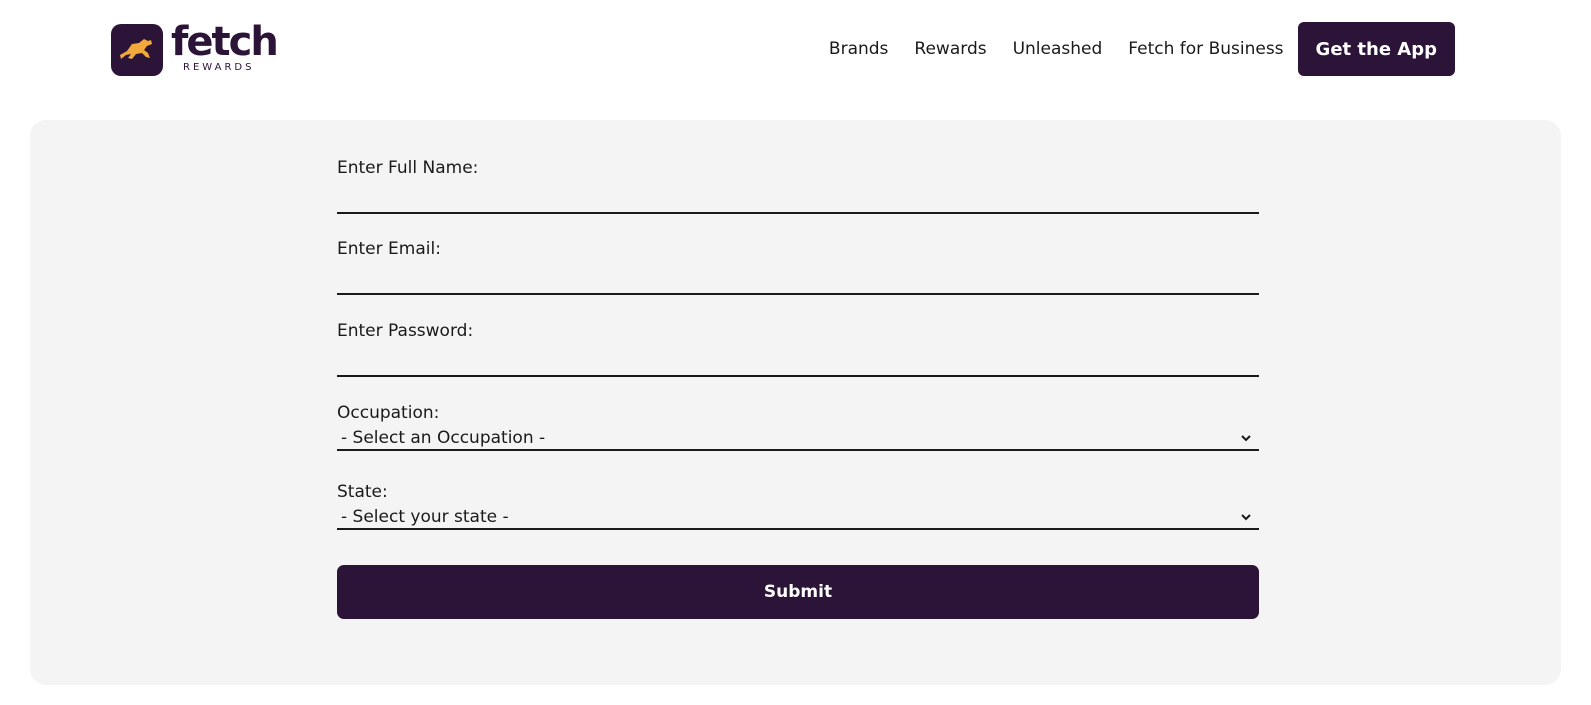 The height and width of the screenshot is (705, 1591). Describe the element at coordinates (1058, 49) in the screenshot. I see `nav-link-unleashed: Unleashed` at that location.